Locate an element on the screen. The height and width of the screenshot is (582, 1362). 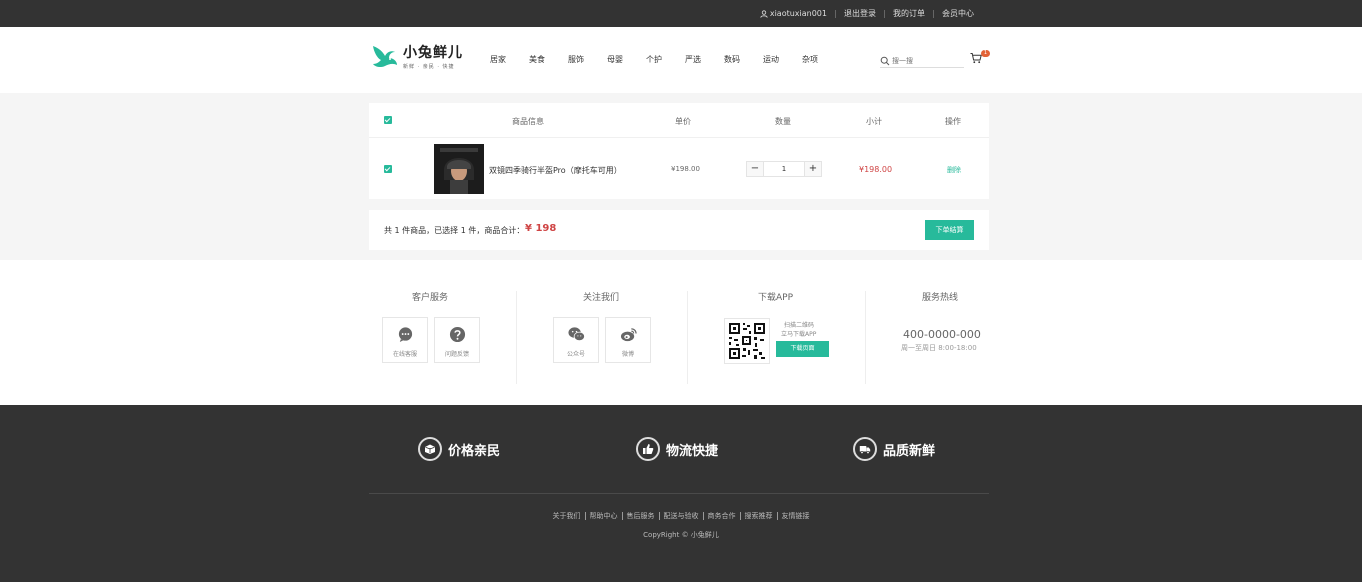
online-service-button: 在线客服 is located at coordinates (405, 340).